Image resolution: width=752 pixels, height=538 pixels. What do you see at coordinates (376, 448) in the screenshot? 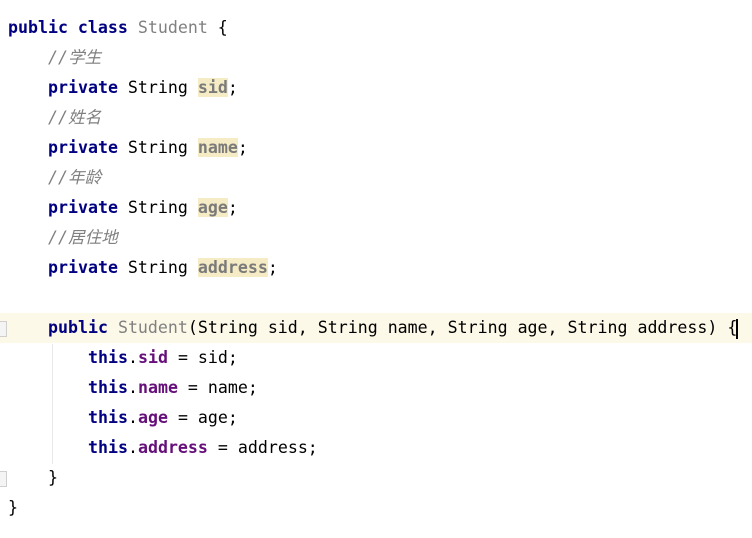
I see `code-line: this.address = address;` at bounding box center [376, 448].